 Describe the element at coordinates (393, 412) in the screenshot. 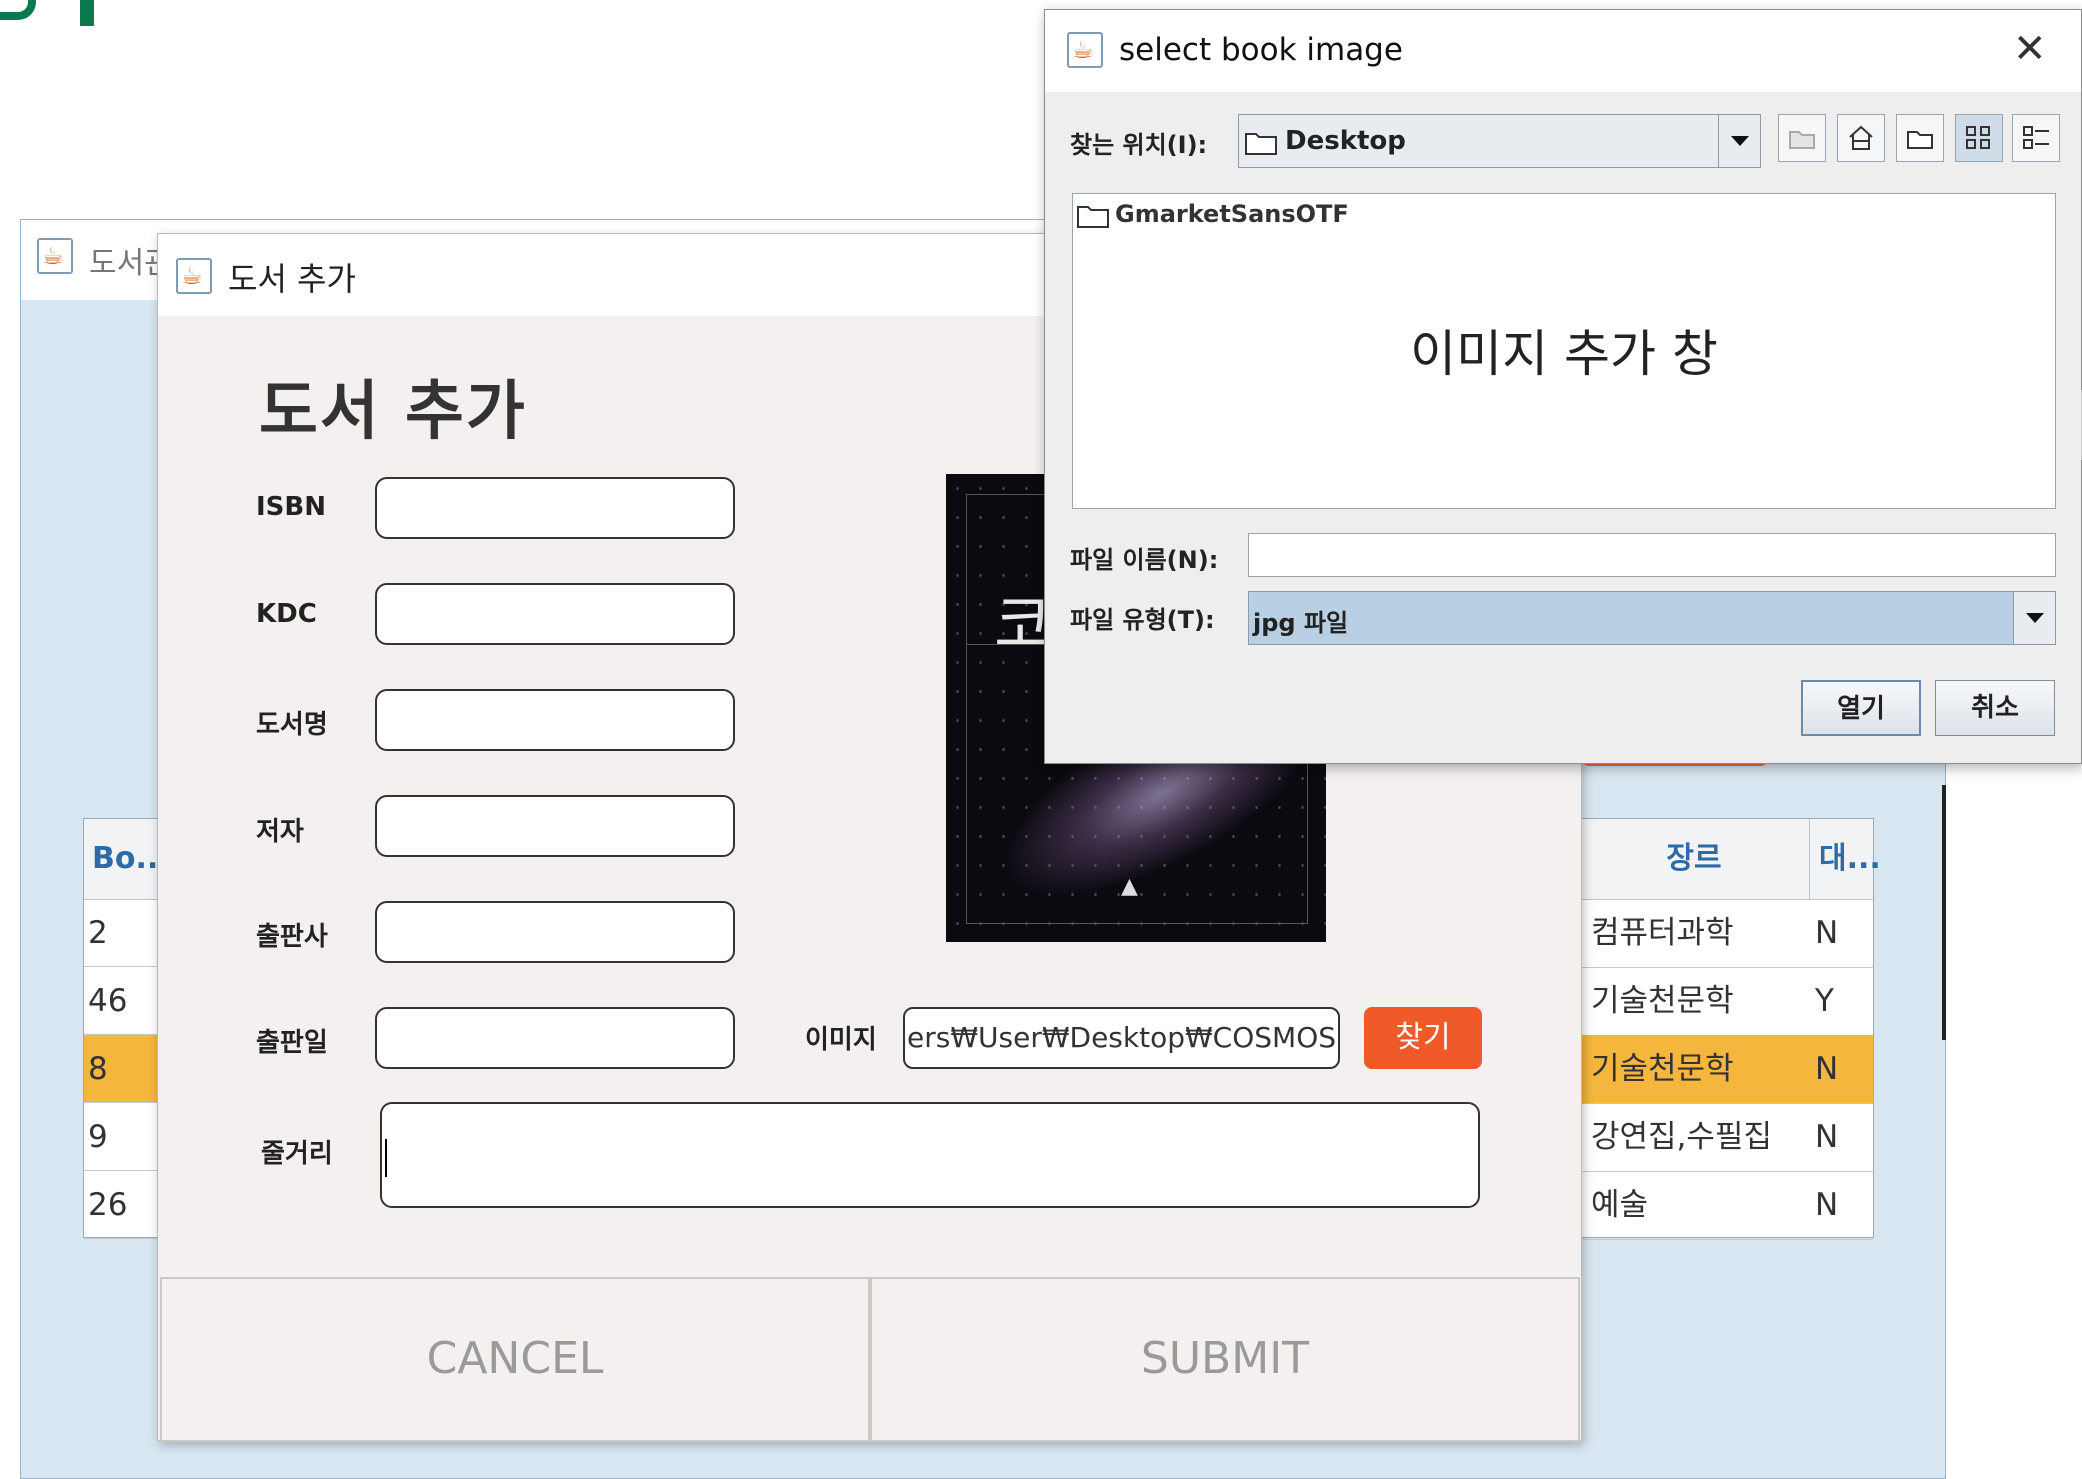

I see `page-title: 도서 추가` at that location.